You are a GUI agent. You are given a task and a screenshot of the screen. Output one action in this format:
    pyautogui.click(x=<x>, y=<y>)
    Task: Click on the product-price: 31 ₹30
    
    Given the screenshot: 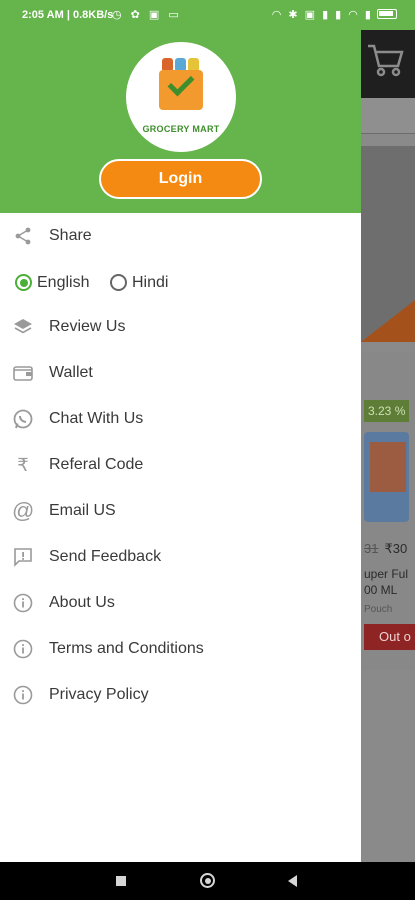 What is the action you would take?
    pyautogui.click(x=385, y=549)
    